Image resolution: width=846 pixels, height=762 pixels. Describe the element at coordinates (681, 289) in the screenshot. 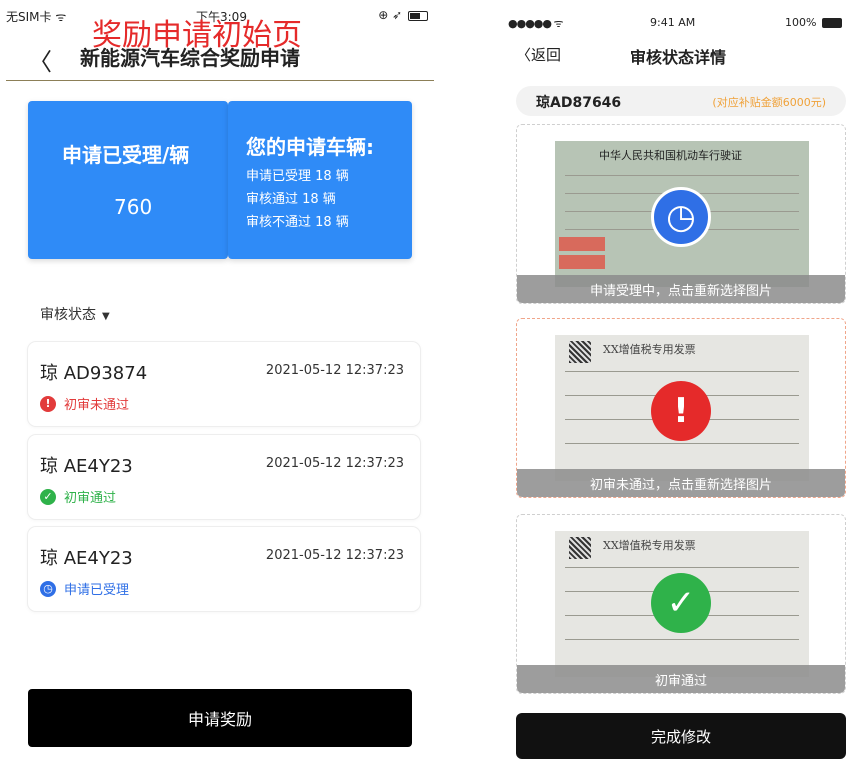

I see `image-caption: 申请受理中，点击重新选择图片` at that location.